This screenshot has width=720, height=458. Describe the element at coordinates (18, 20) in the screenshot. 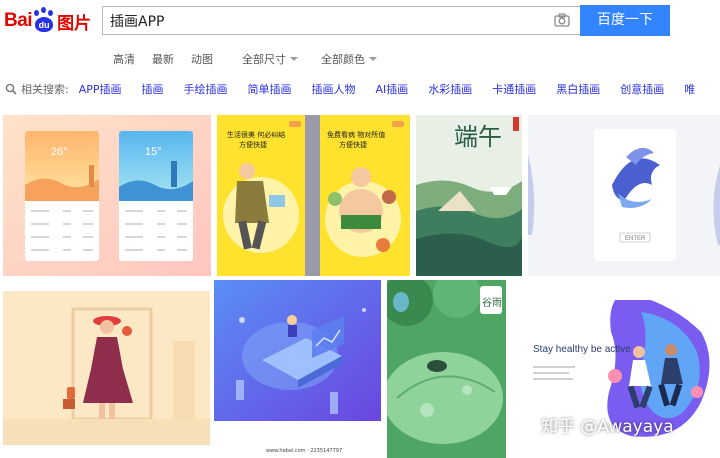

I see `logo-bai-text: Bai` at that location.